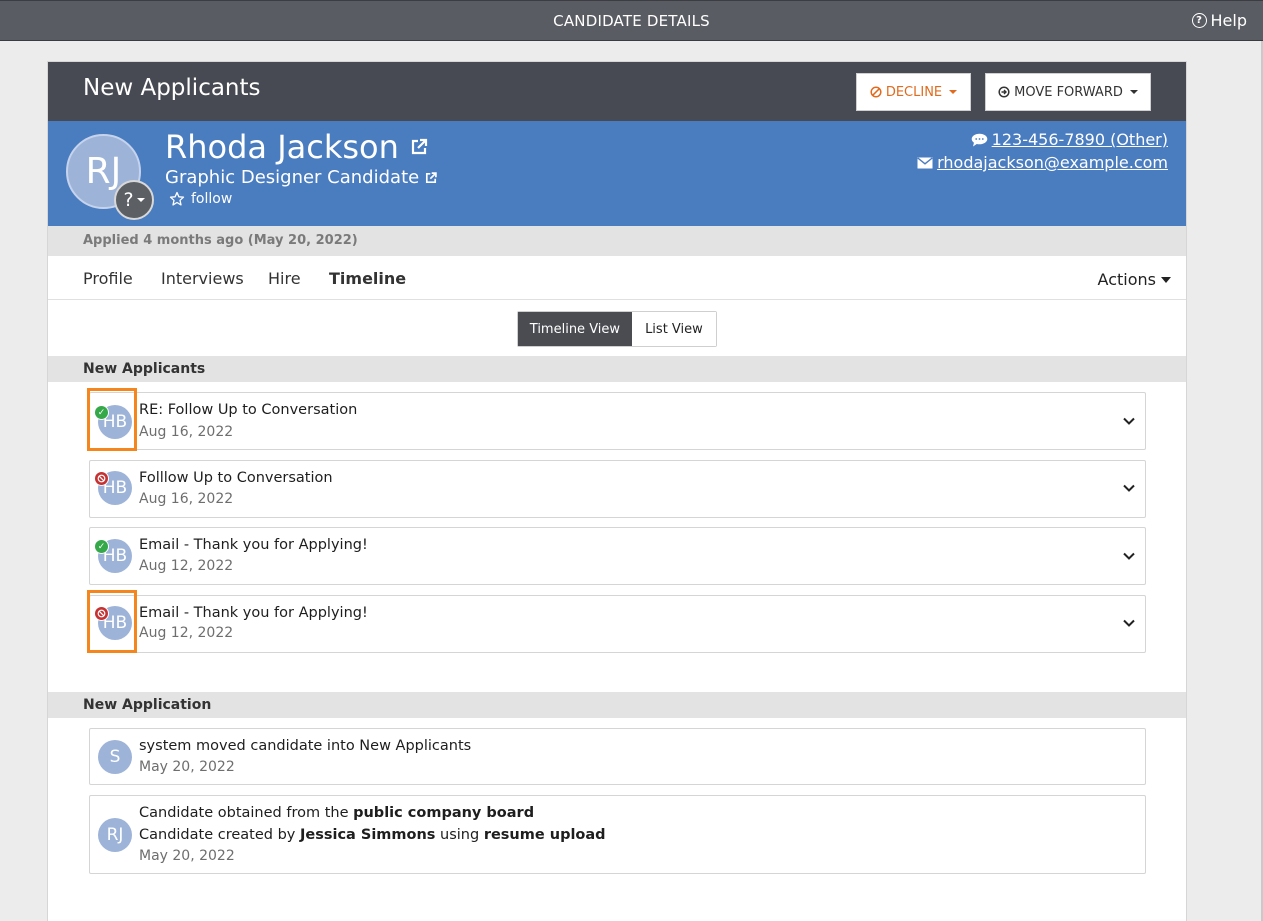 The height and width of the screenshot is (921, 1263). I want to click on tab-profile: Profile, so click(108, 278).